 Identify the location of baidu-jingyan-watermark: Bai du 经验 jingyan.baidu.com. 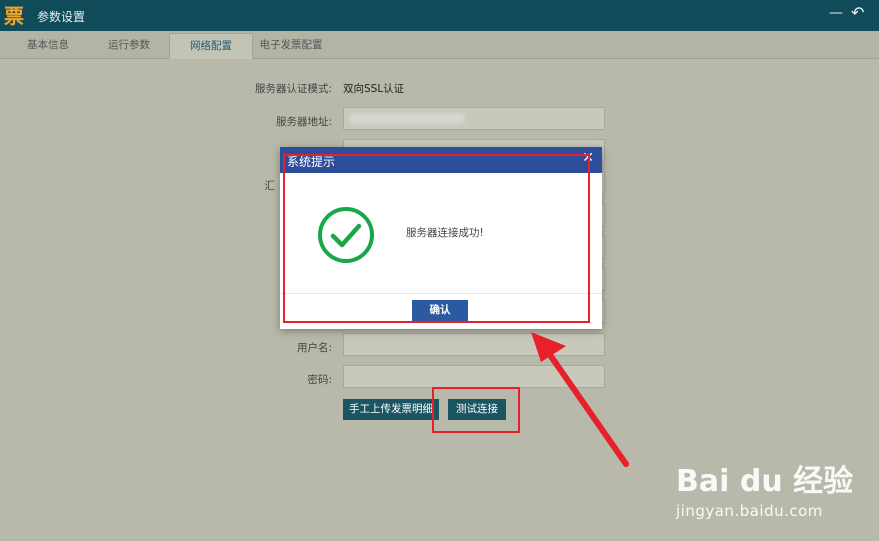
(764, 488).